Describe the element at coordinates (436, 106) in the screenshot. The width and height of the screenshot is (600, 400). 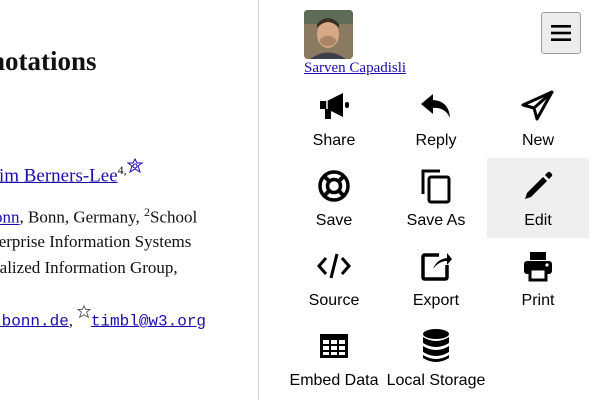
I see `reply-icon` at that location.